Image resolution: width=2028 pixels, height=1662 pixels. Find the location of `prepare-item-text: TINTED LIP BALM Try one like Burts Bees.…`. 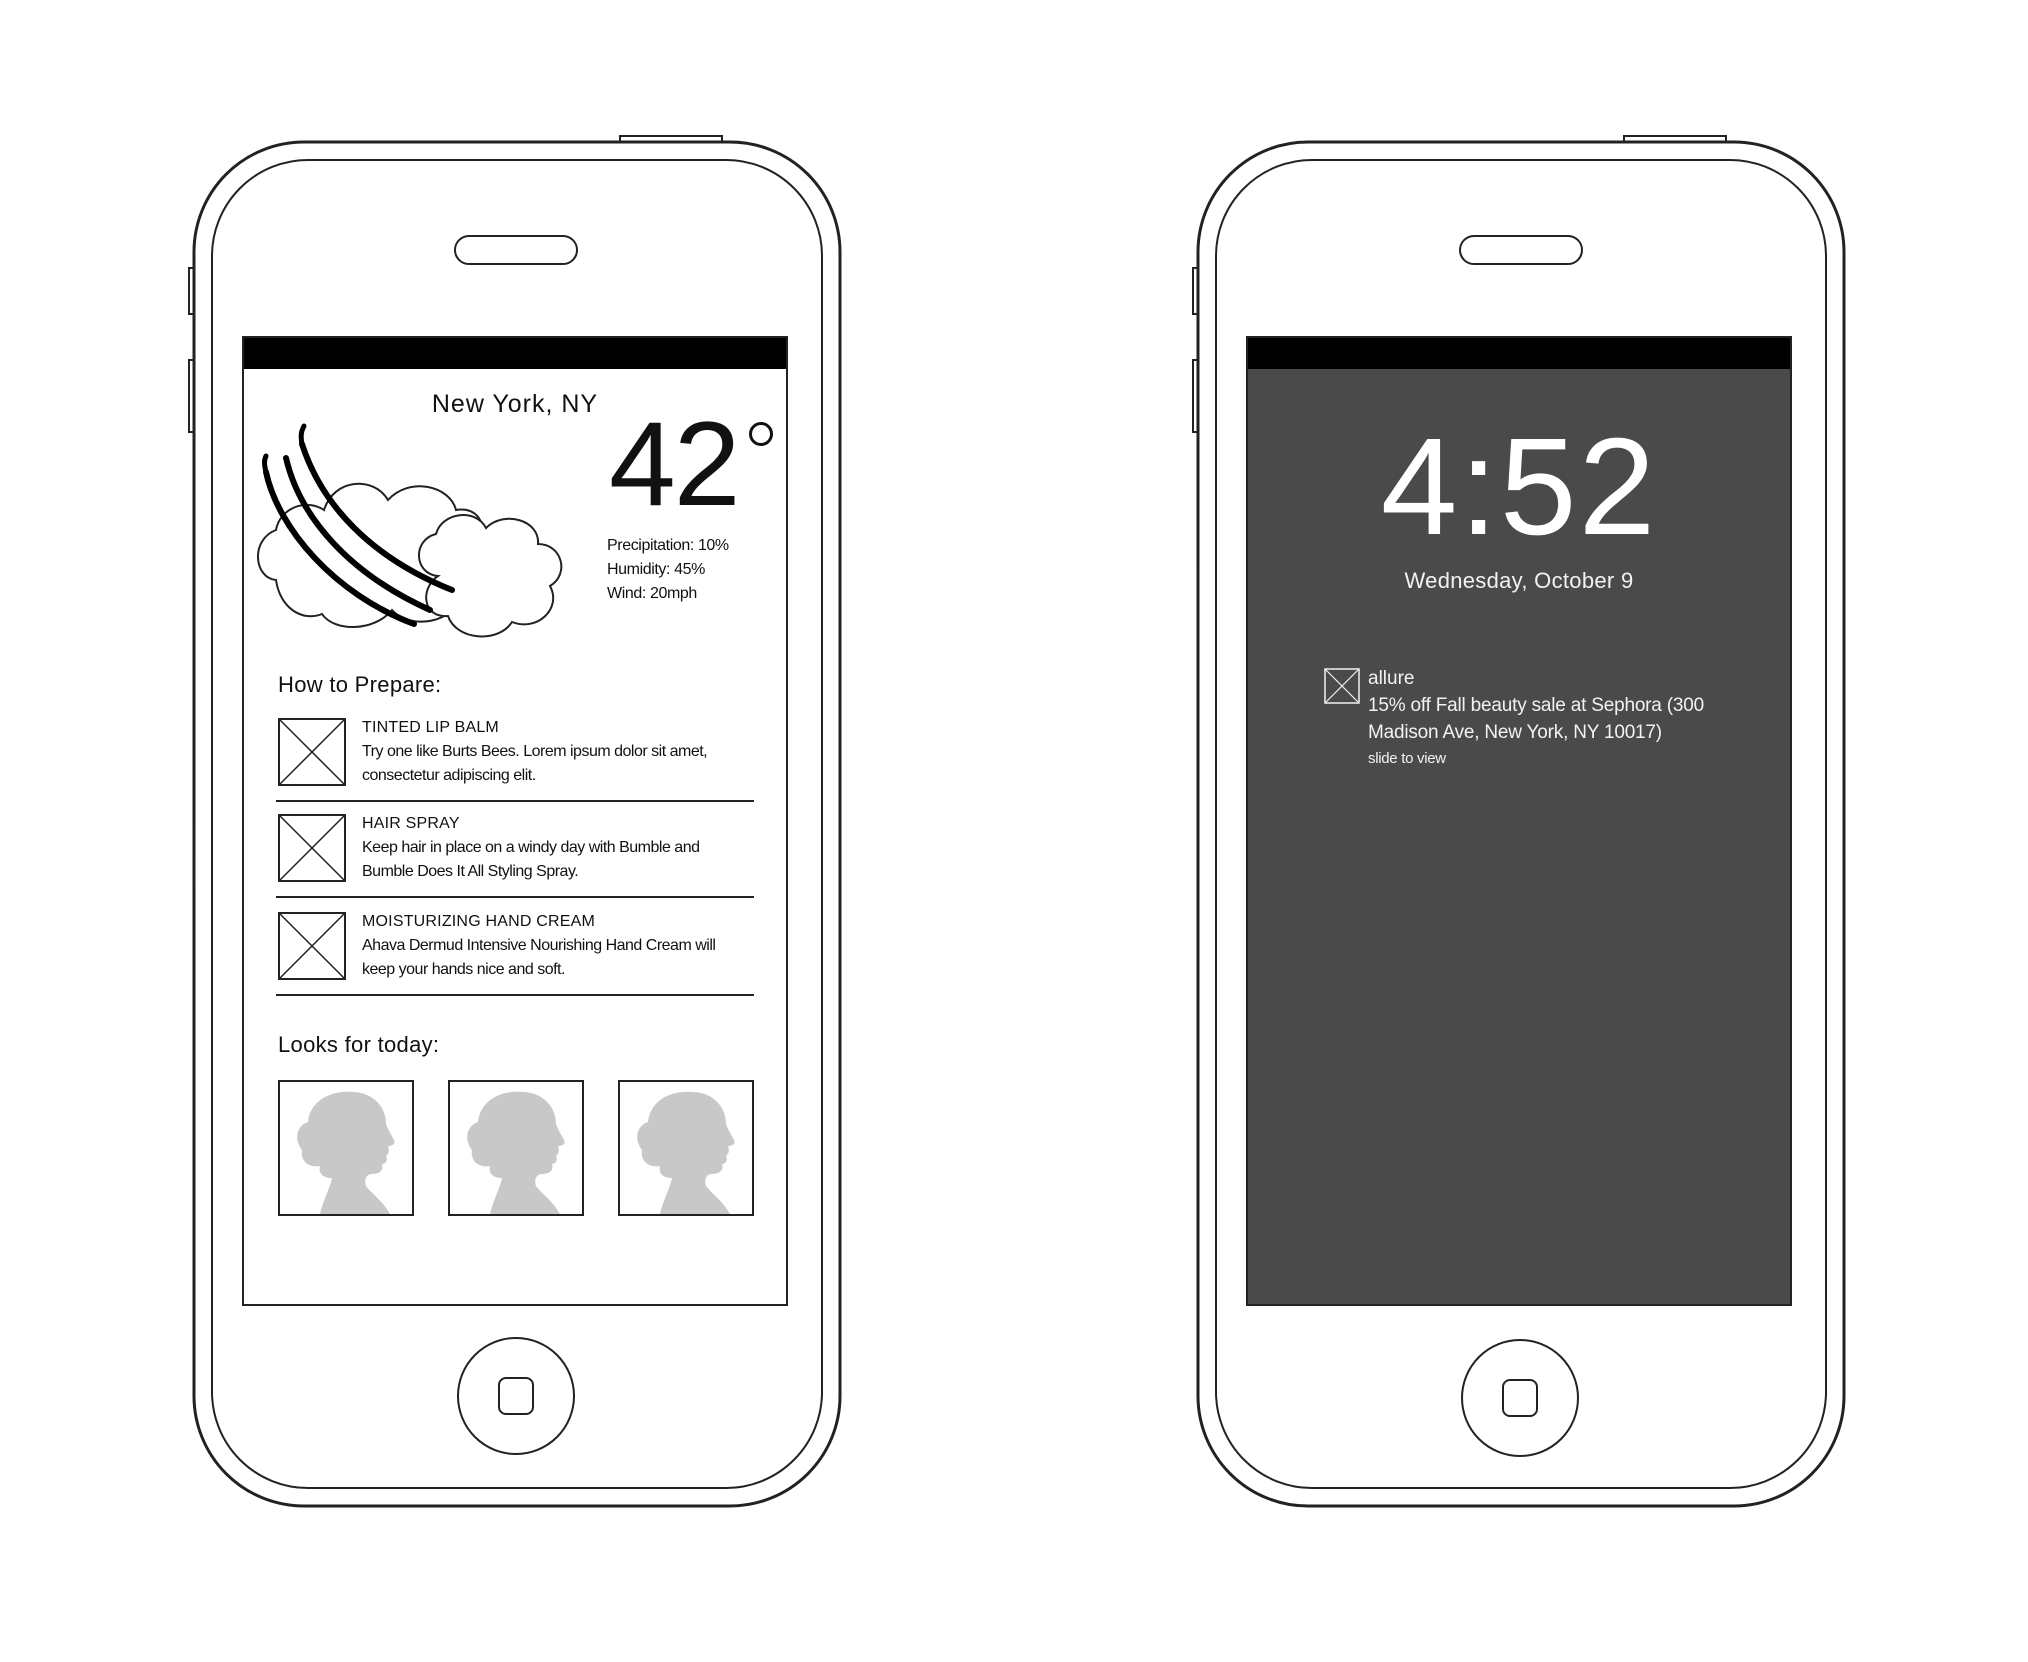

prepare-item-text: TINTED LIP BALM Try one like Burts Bees.… is located at coordinates (557, 752).